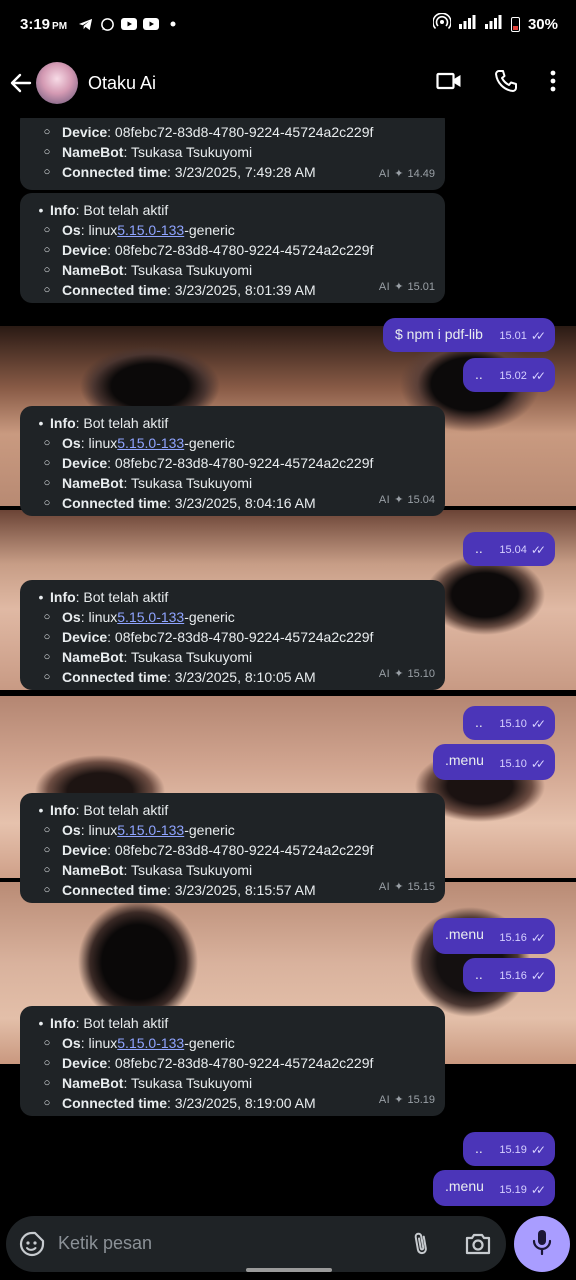  What do you see at coordinates (494, 762) in the screenshot?
I see `outgoing-message: .menu 15.10 ✓✓` at bounding box center [494, 762].